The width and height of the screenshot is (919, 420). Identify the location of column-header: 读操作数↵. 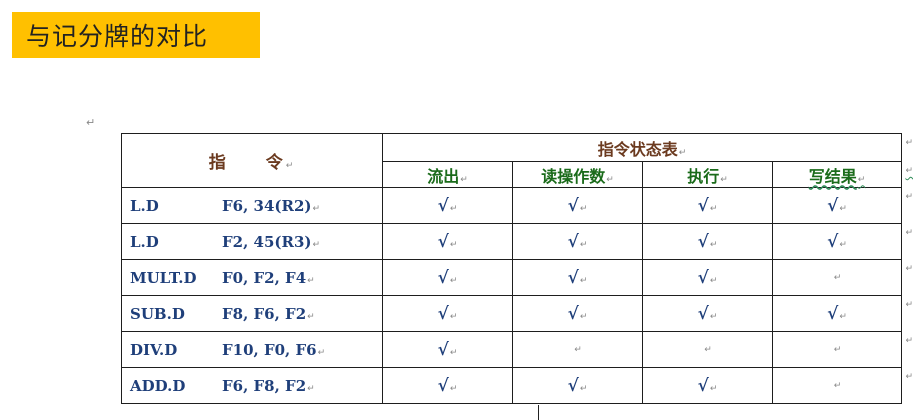
(577, 174).